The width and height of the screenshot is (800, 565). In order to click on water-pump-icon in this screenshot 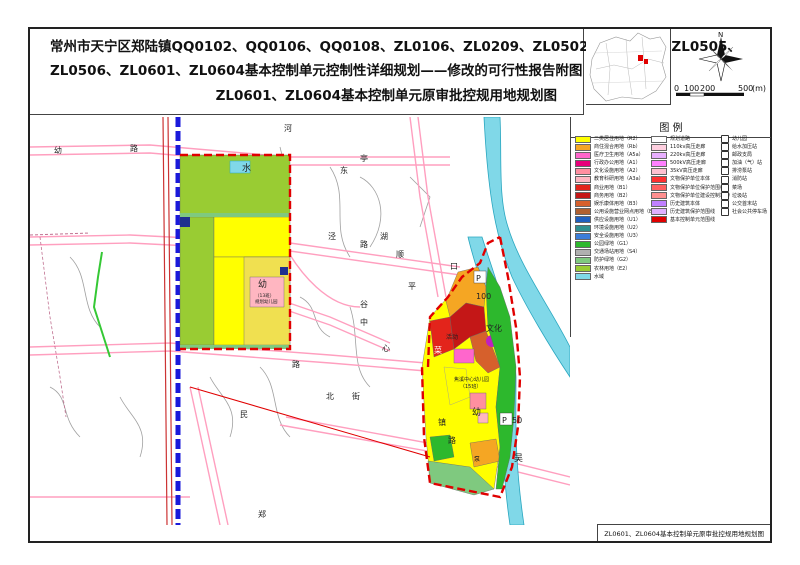, I will do `click(725, 147)`.